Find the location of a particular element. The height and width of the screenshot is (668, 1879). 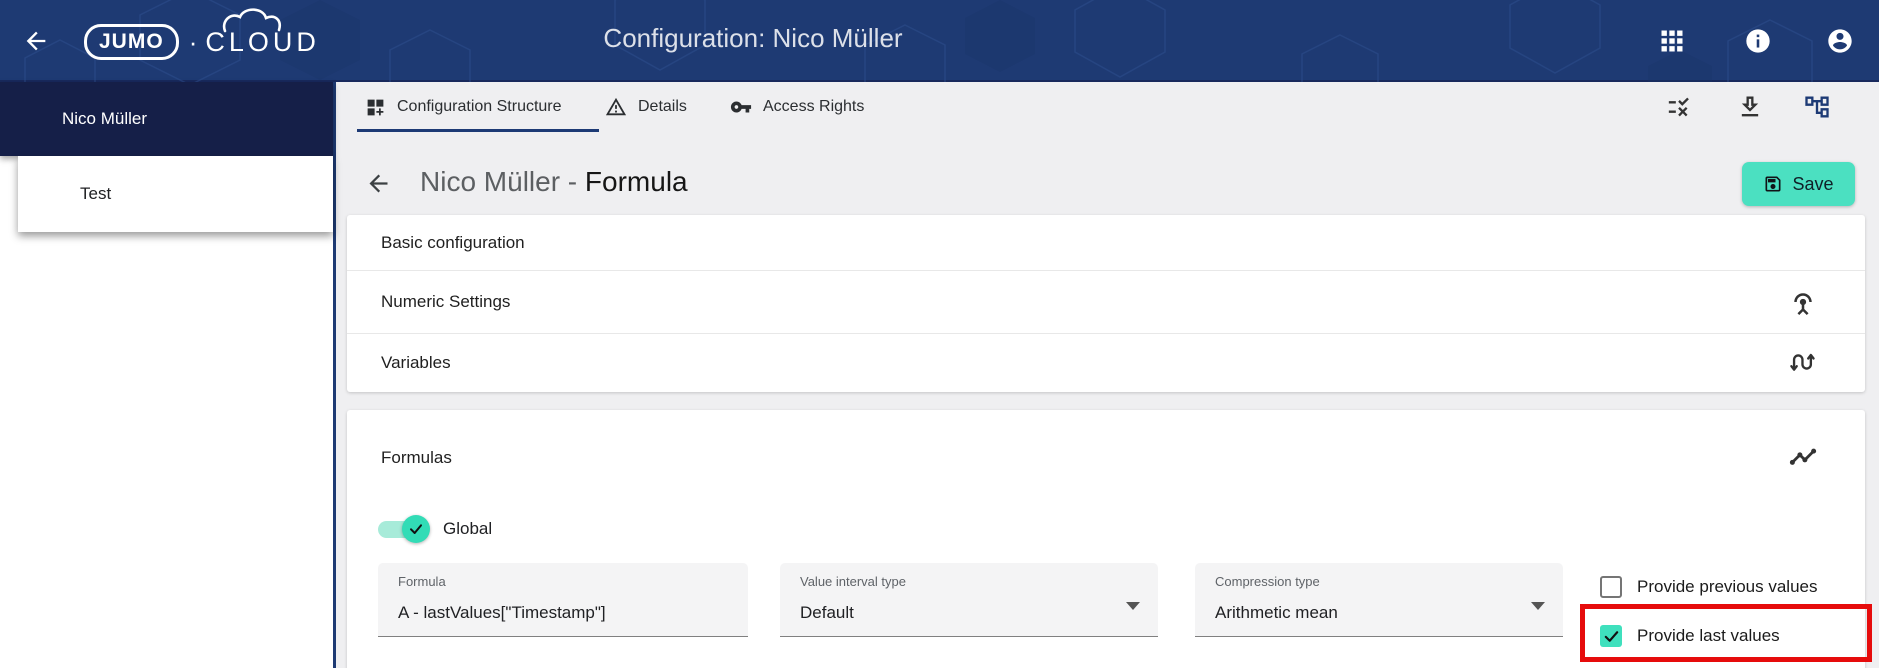

compression-type-select: Compression type Arithmetic mean is located at coordinates (1379, 600).